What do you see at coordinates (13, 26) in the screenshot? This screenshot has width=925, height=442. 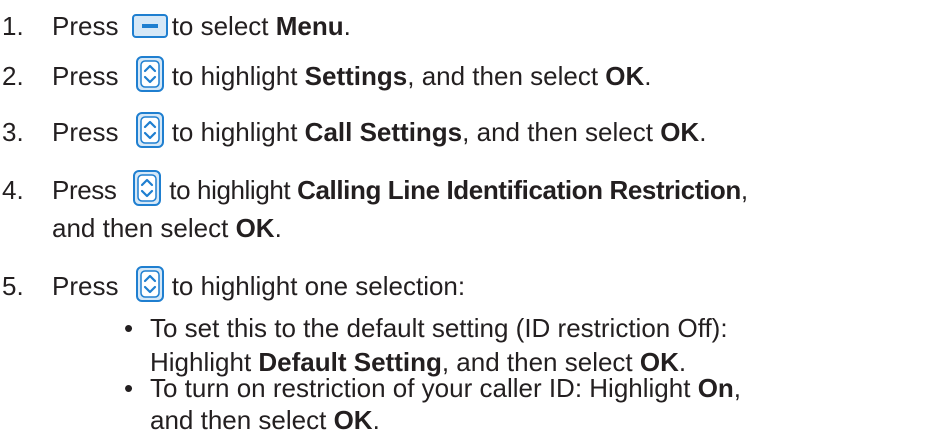 I see `step-number: 1.` at bounding box center [13, 26].